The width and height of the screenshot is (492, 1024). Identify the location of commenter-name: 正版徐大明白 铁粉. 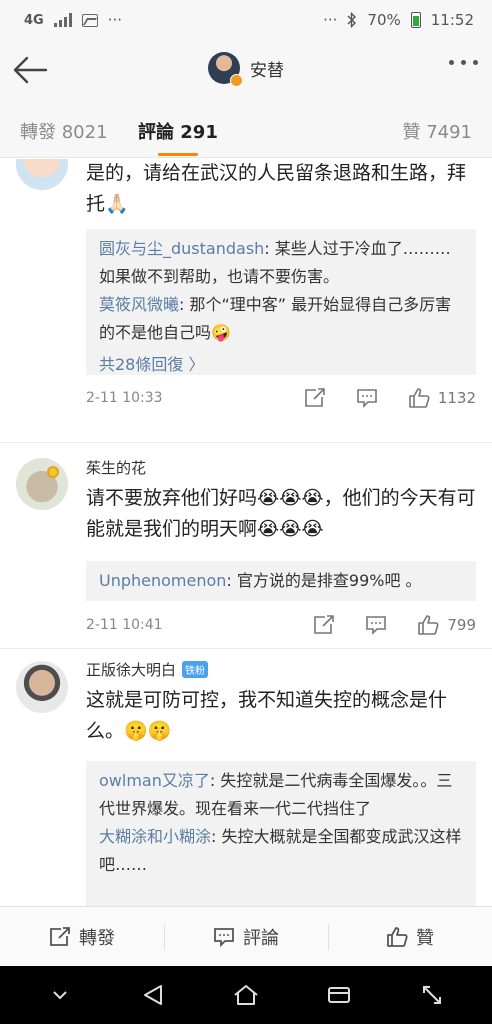
(147, 669).